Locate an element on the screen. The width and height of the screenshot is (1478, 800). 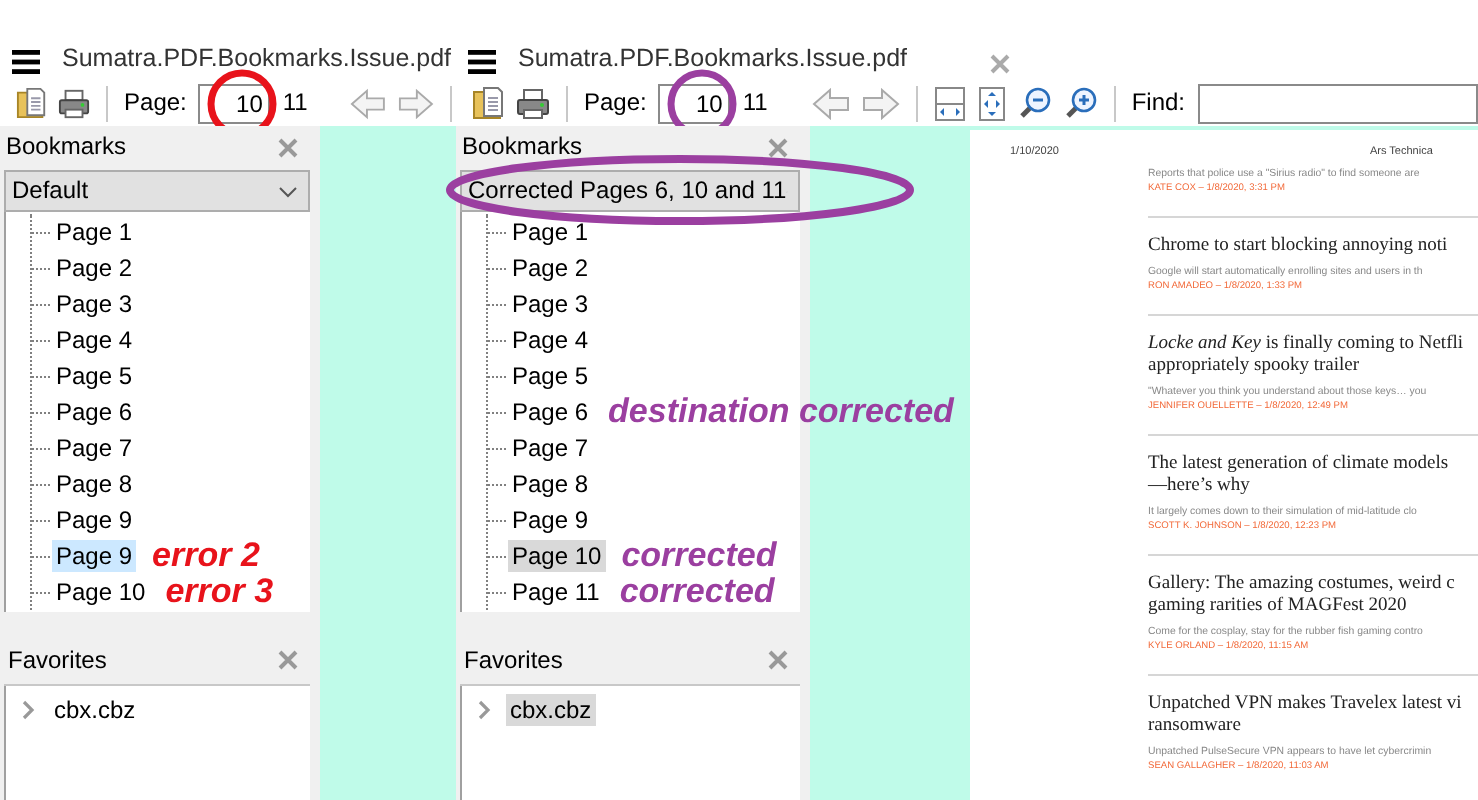
bookmark-item: Page 11 is located at coordinates (556, 592).